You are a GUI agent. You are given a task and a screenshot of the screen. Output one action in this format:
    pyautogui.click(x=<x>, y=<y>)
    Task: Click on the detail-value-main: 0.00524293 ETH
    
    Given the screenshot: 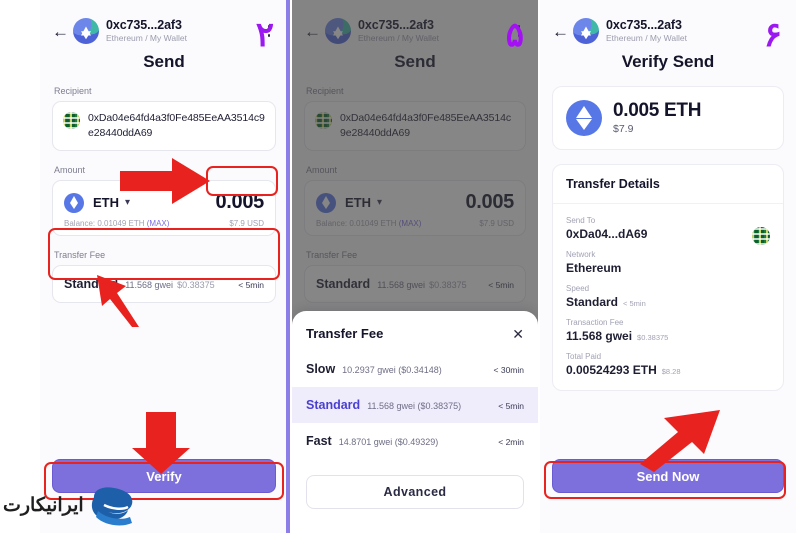 What is the action you would take?
    pyautogui.click(x=611, y=370)
    